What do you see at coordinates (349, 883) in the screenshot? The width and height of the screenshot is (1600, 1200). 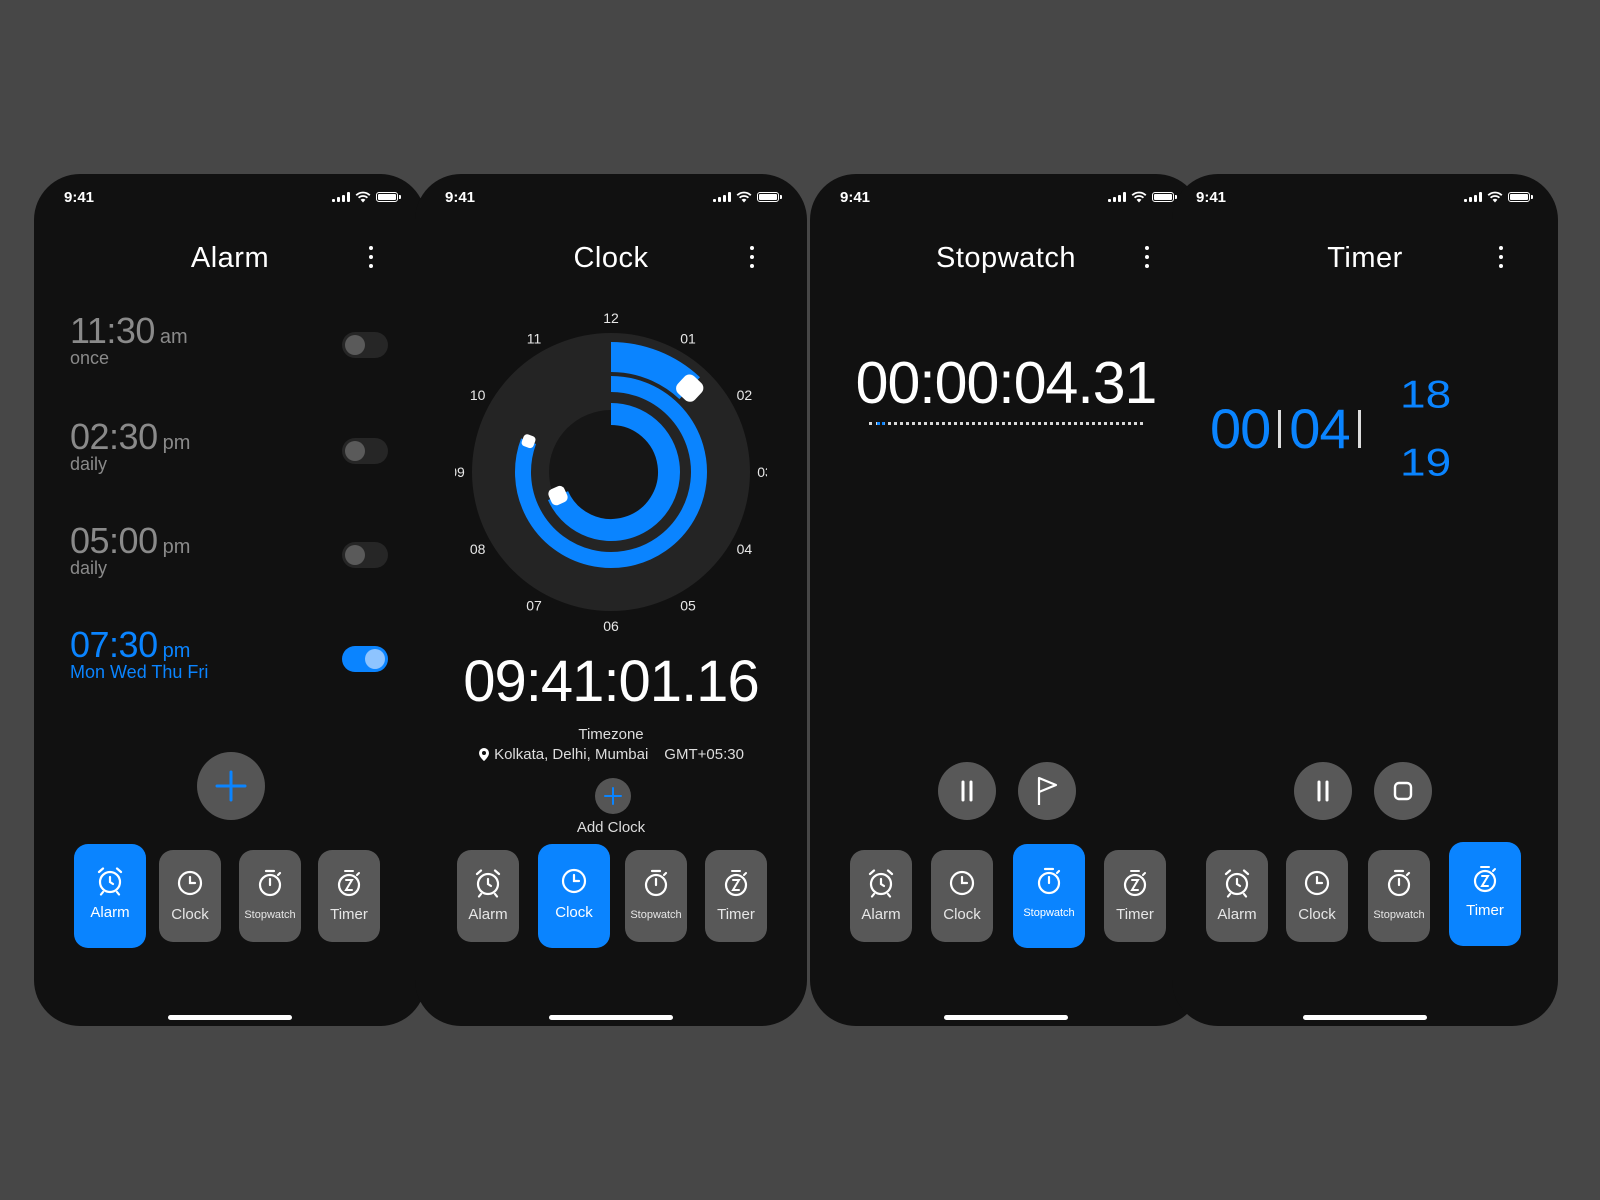 I see `timer-icon` at bounding box center [349, 883].